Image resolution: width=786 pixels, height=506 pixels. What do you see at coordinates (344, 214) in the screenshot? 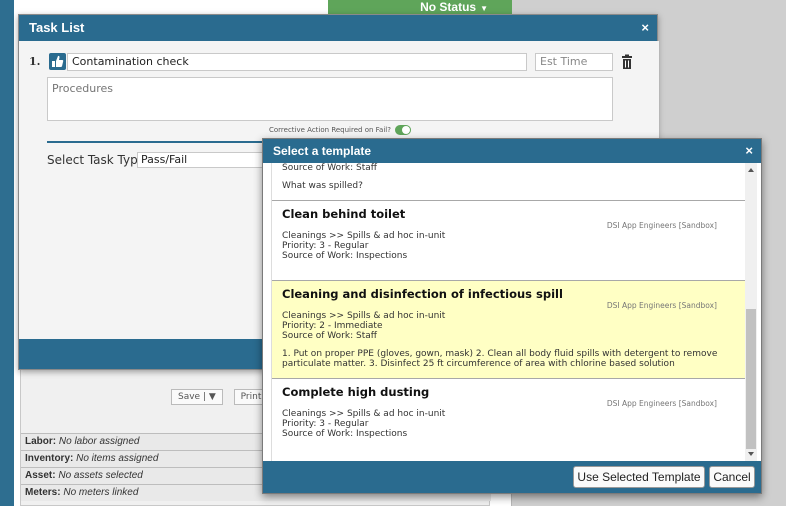
I see `template-title: Clean behind toilet` at bounding box center [344, 214].